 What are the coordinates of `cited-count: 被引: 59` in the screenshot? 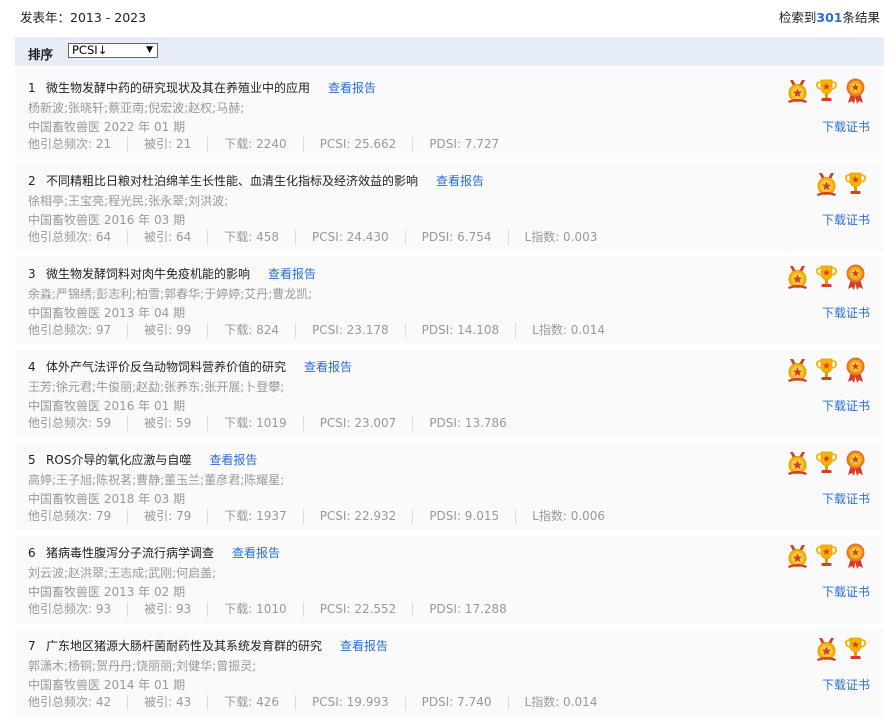 It's located at (176, 423).